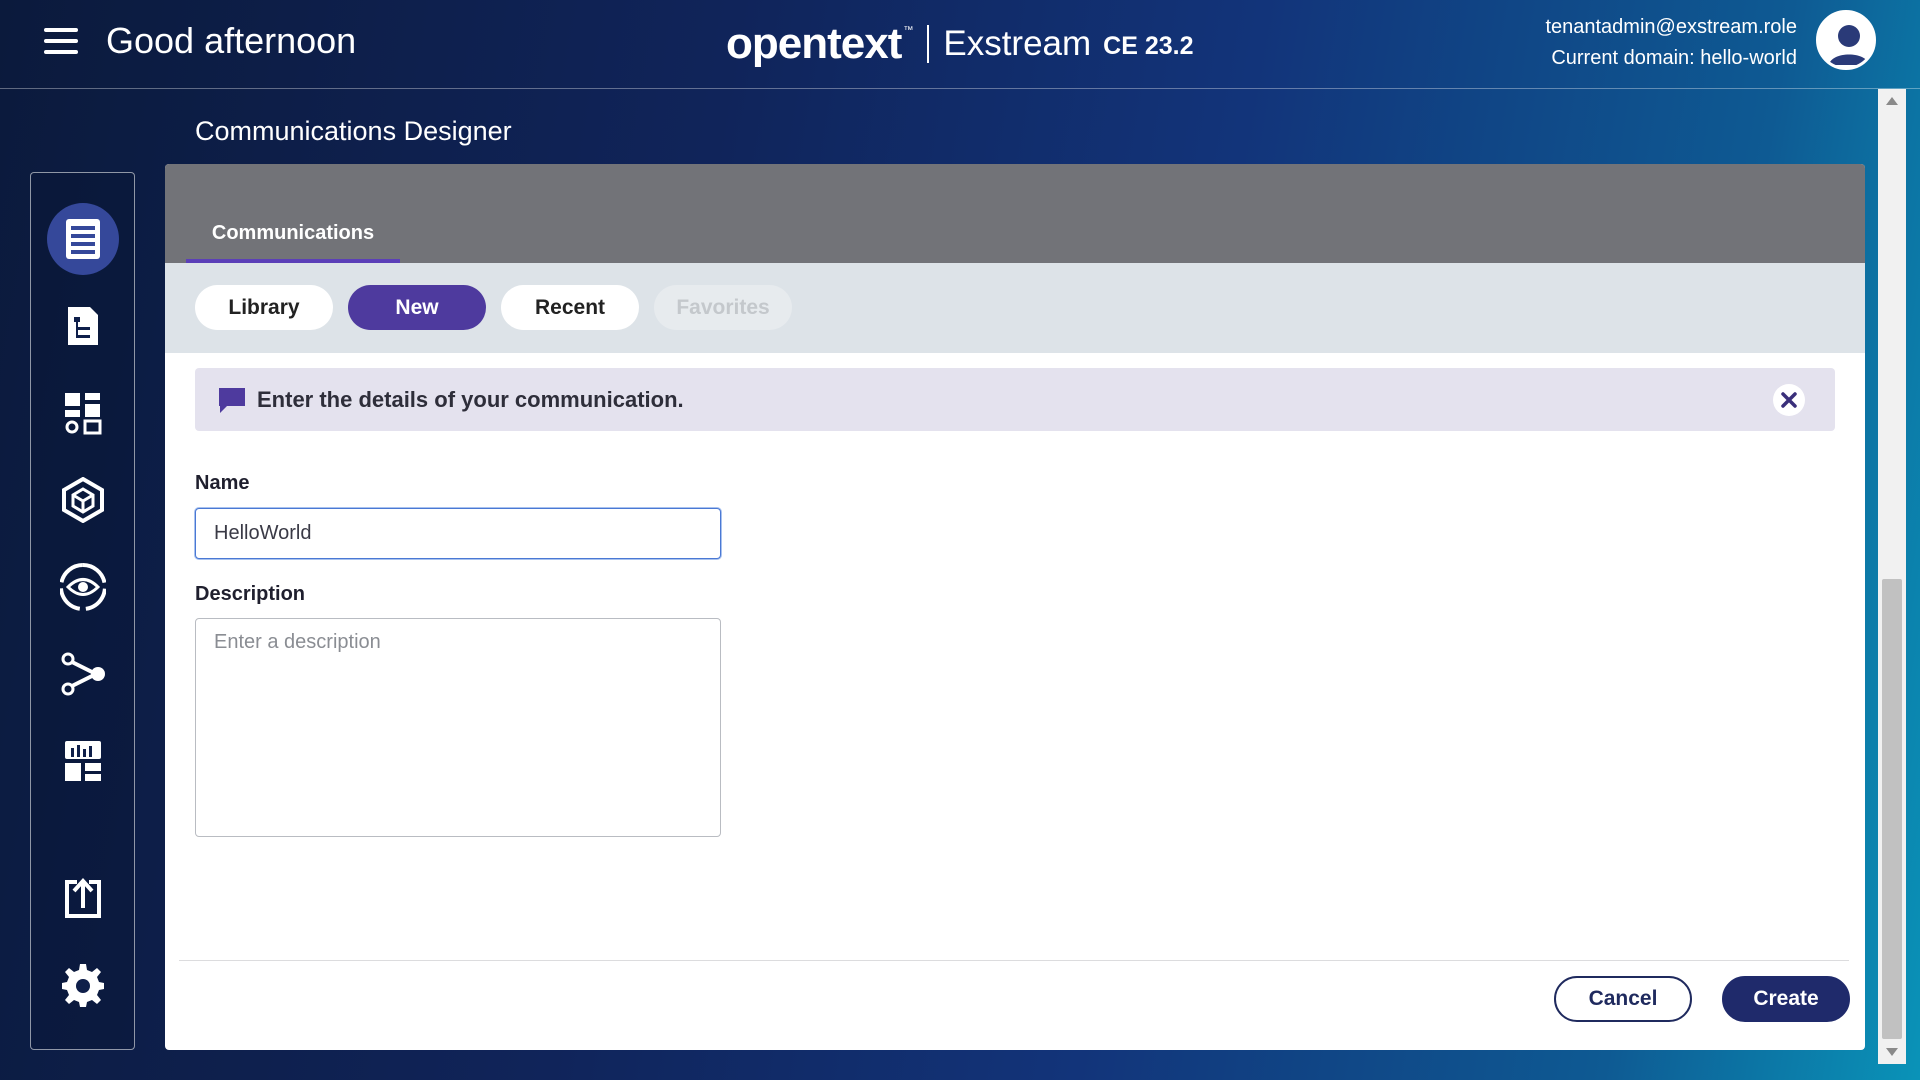 The image size is (1920, 1080). What do you see at coordinates (723, 307) in the screenshot?
I see `subtab-favorites: Favorites` at bounding box center [723, 307].